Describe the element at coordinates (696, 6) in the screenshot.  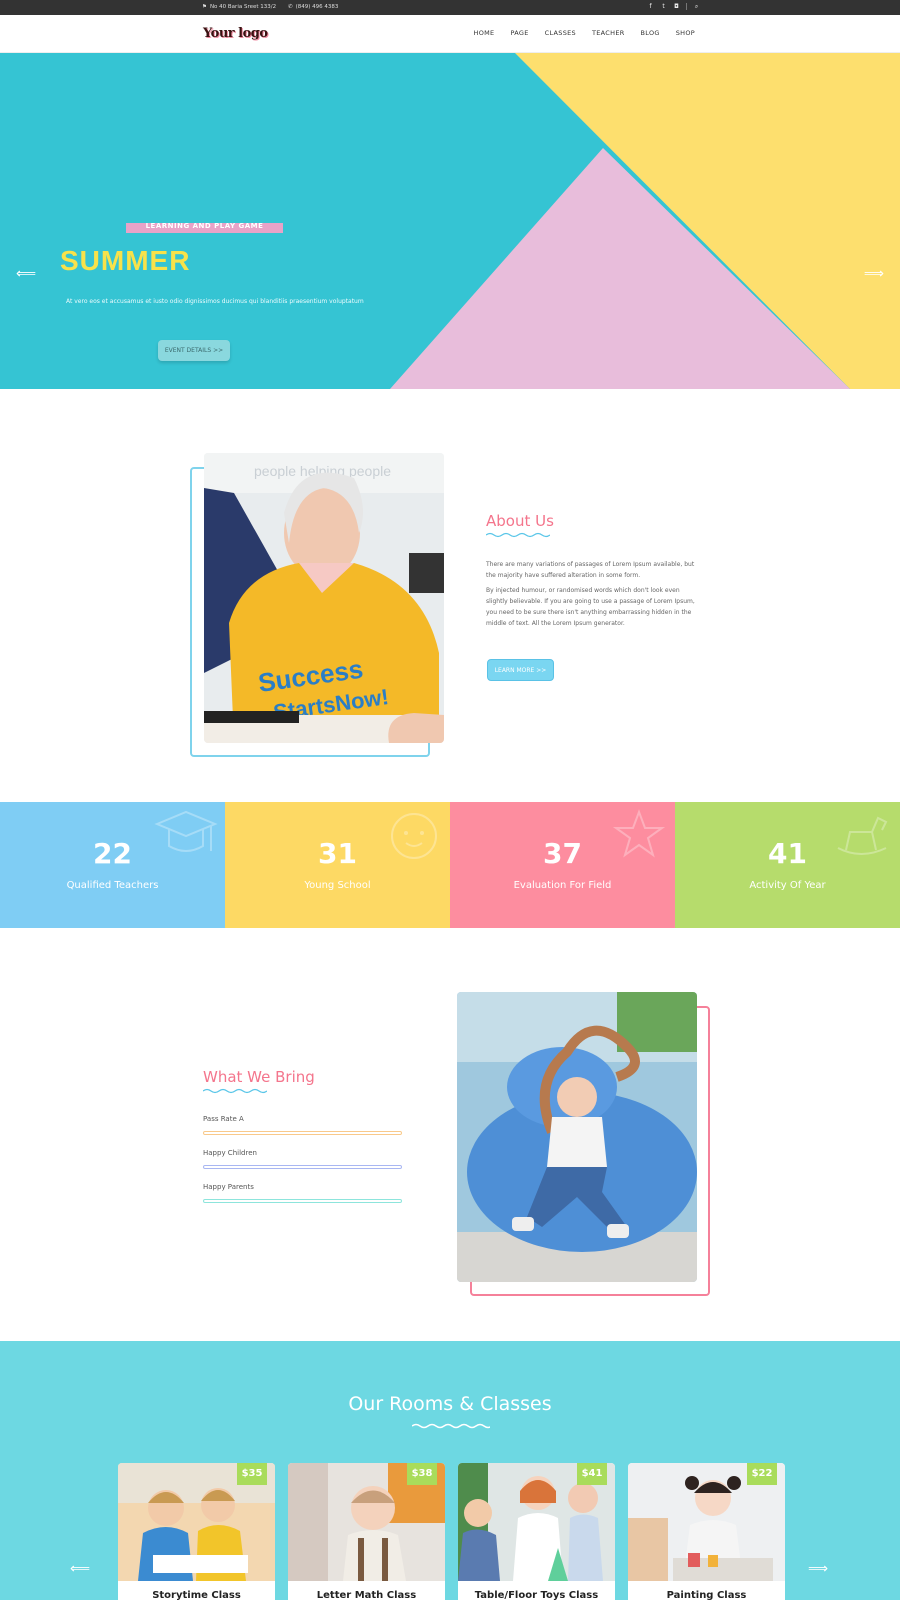
I see `search-icon: ⌕` at that location.